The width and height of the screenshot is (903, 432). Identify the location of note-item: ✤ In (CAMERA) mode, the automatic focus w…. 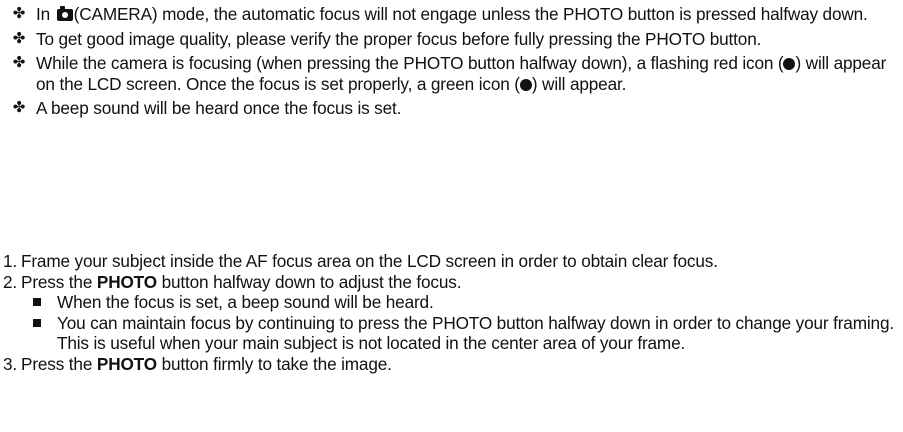
(451, 14).